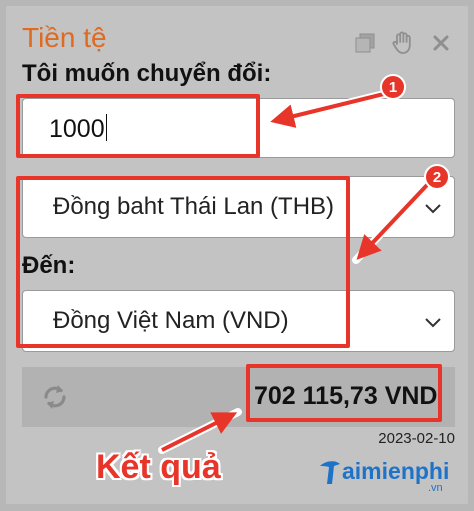 Image resolution: width=474 pixels, height=511 pixels. Describe the element at coordinates (403, 43) in the screenshot. I see `hand-drag-icon` at that location.